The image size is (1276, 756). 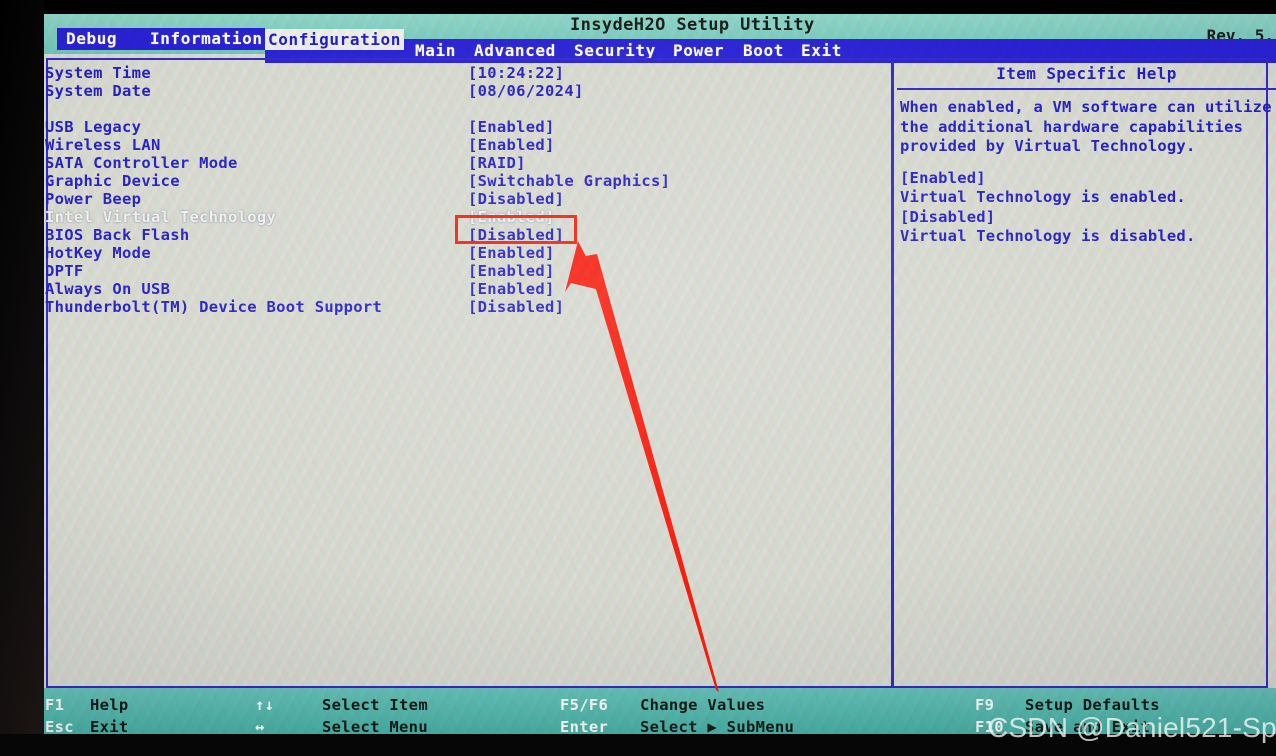 What do you see at coordinates (109, 705) in the screenshot?
I see `footer-hotkey-description: Help` at bounding box center [109, 705].